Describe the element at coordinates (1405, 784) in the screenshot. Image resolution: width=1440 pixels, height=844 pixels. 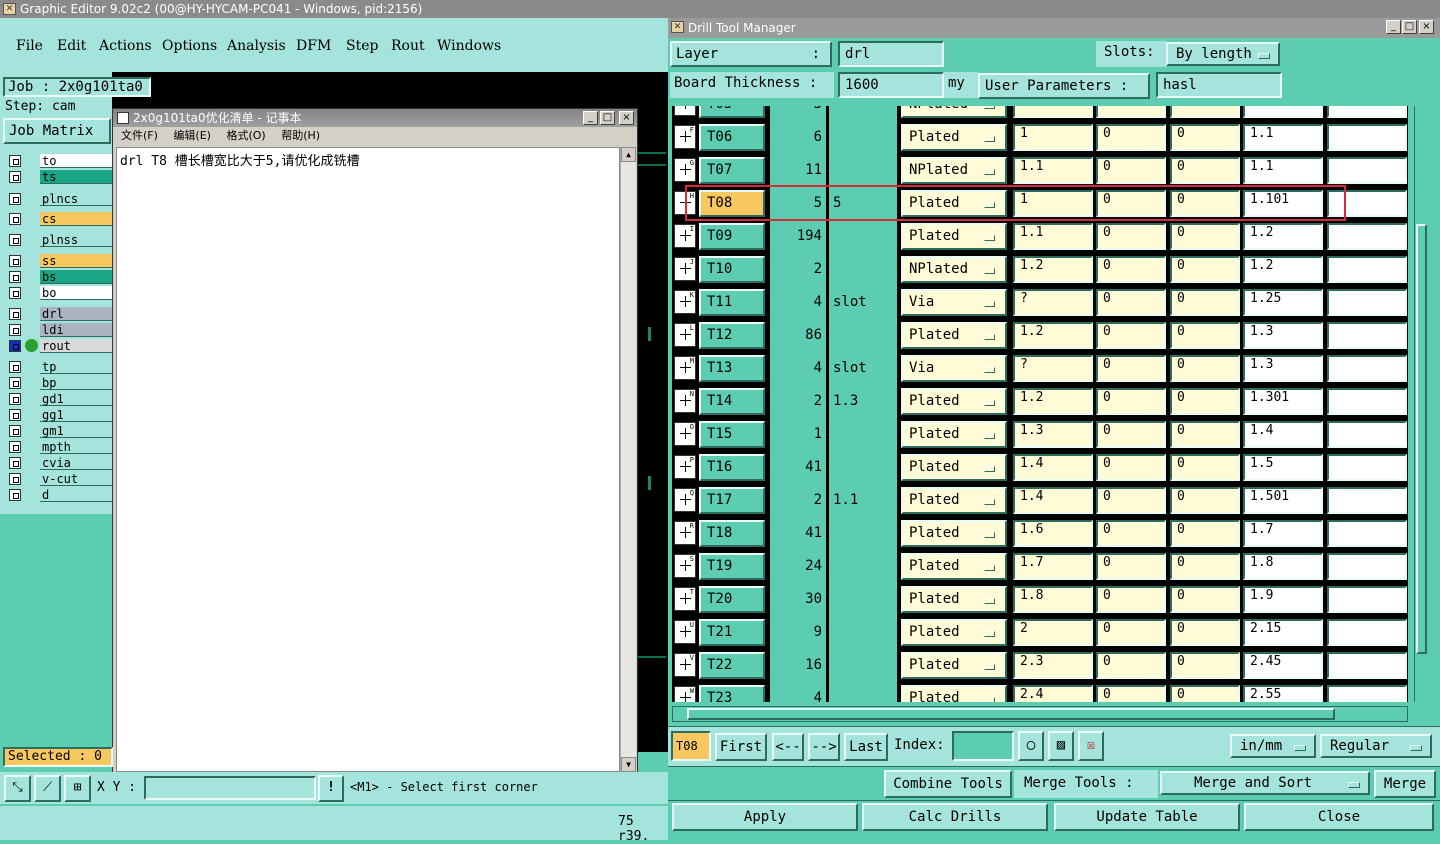
I see `merge-button: Merge` at that location.